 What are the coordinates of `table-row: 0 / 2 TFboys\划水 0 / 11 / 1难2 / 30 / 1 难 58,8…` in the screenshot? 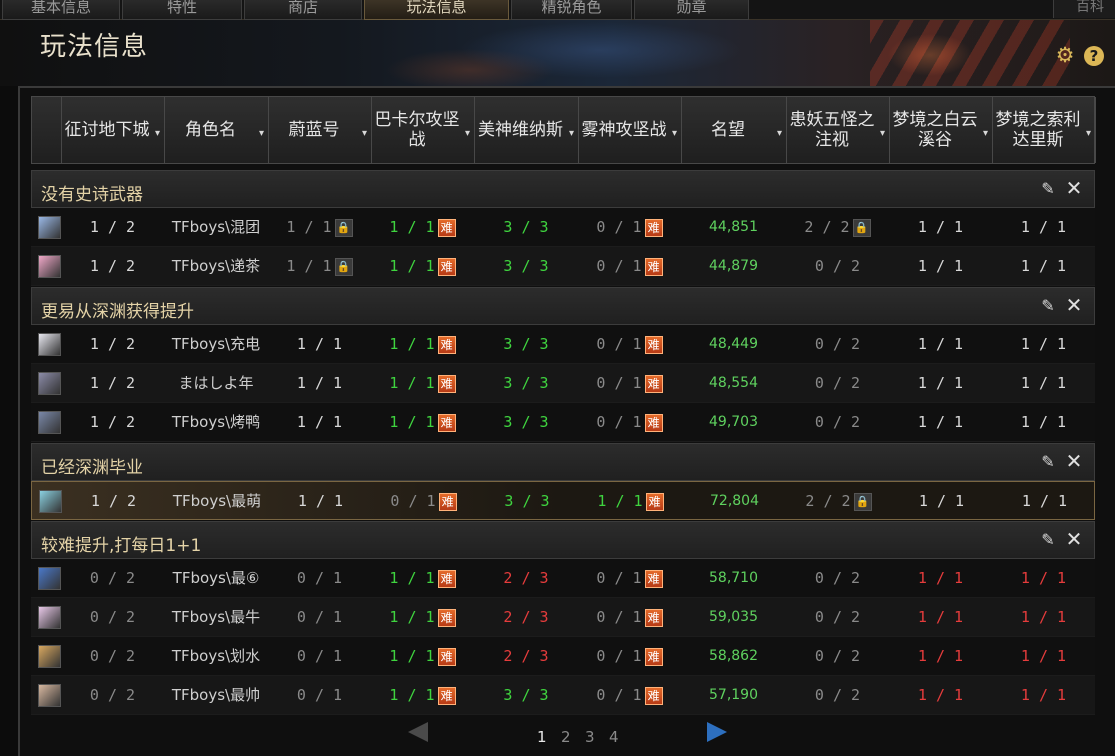 It's located at (563, 656).